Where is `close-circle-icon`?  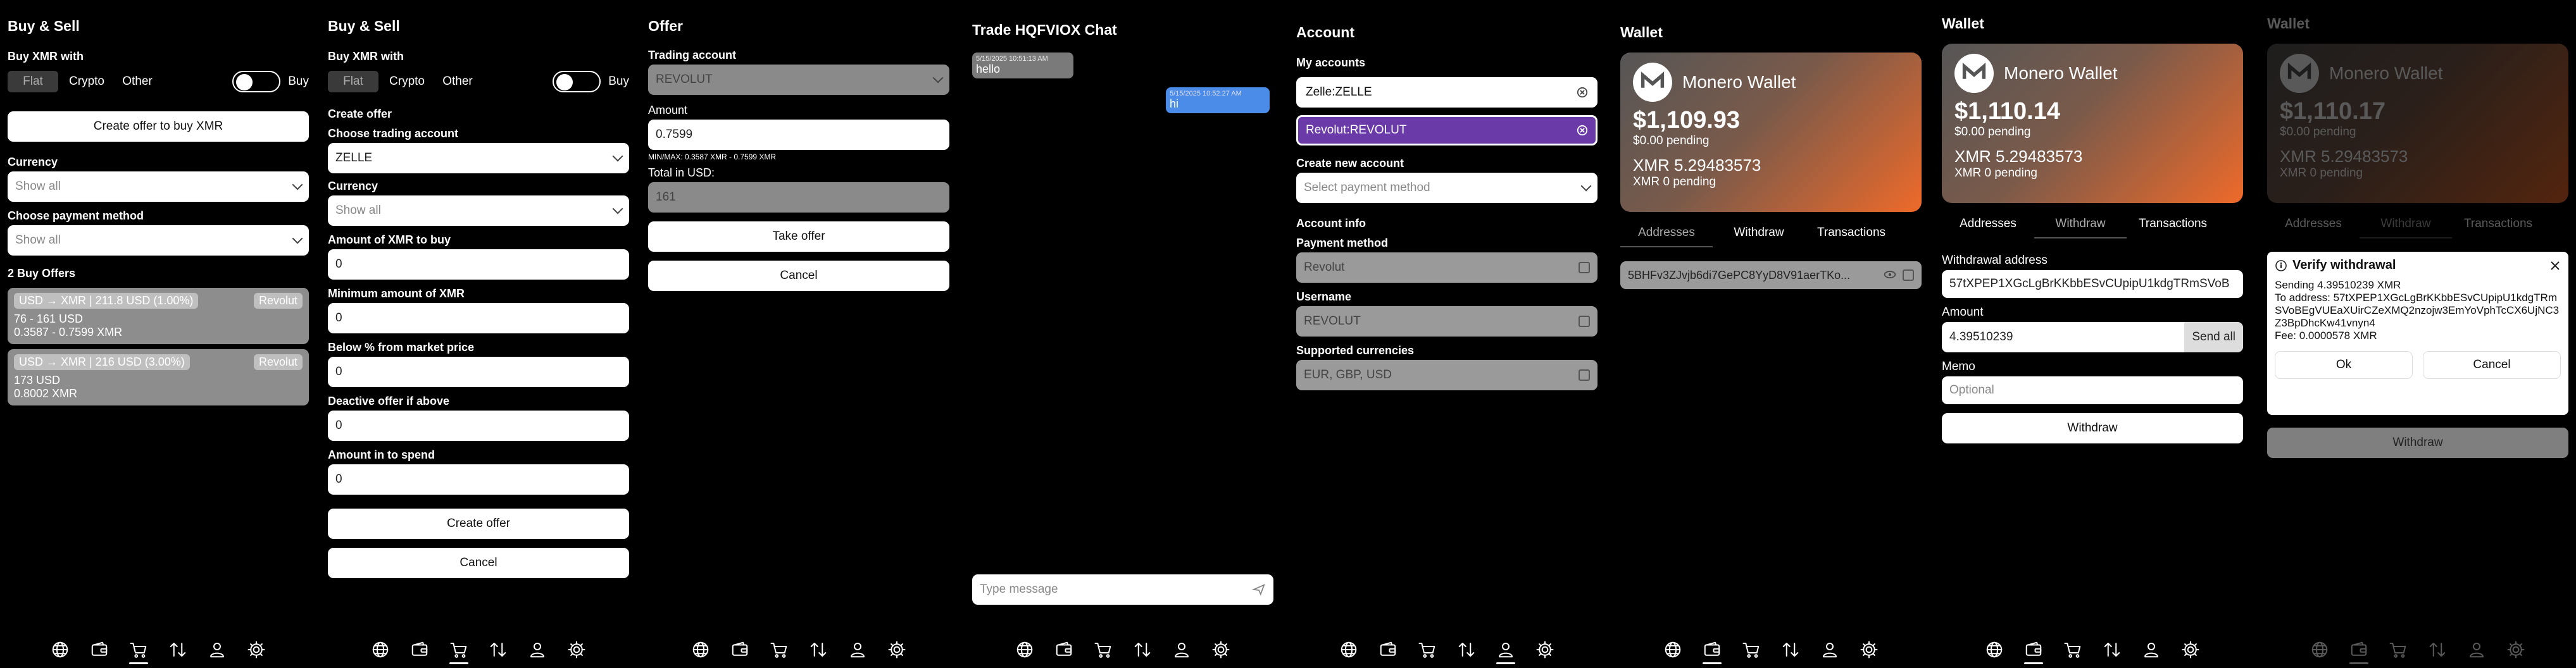
close-circle-icon is located at coordinates (1582, 92).